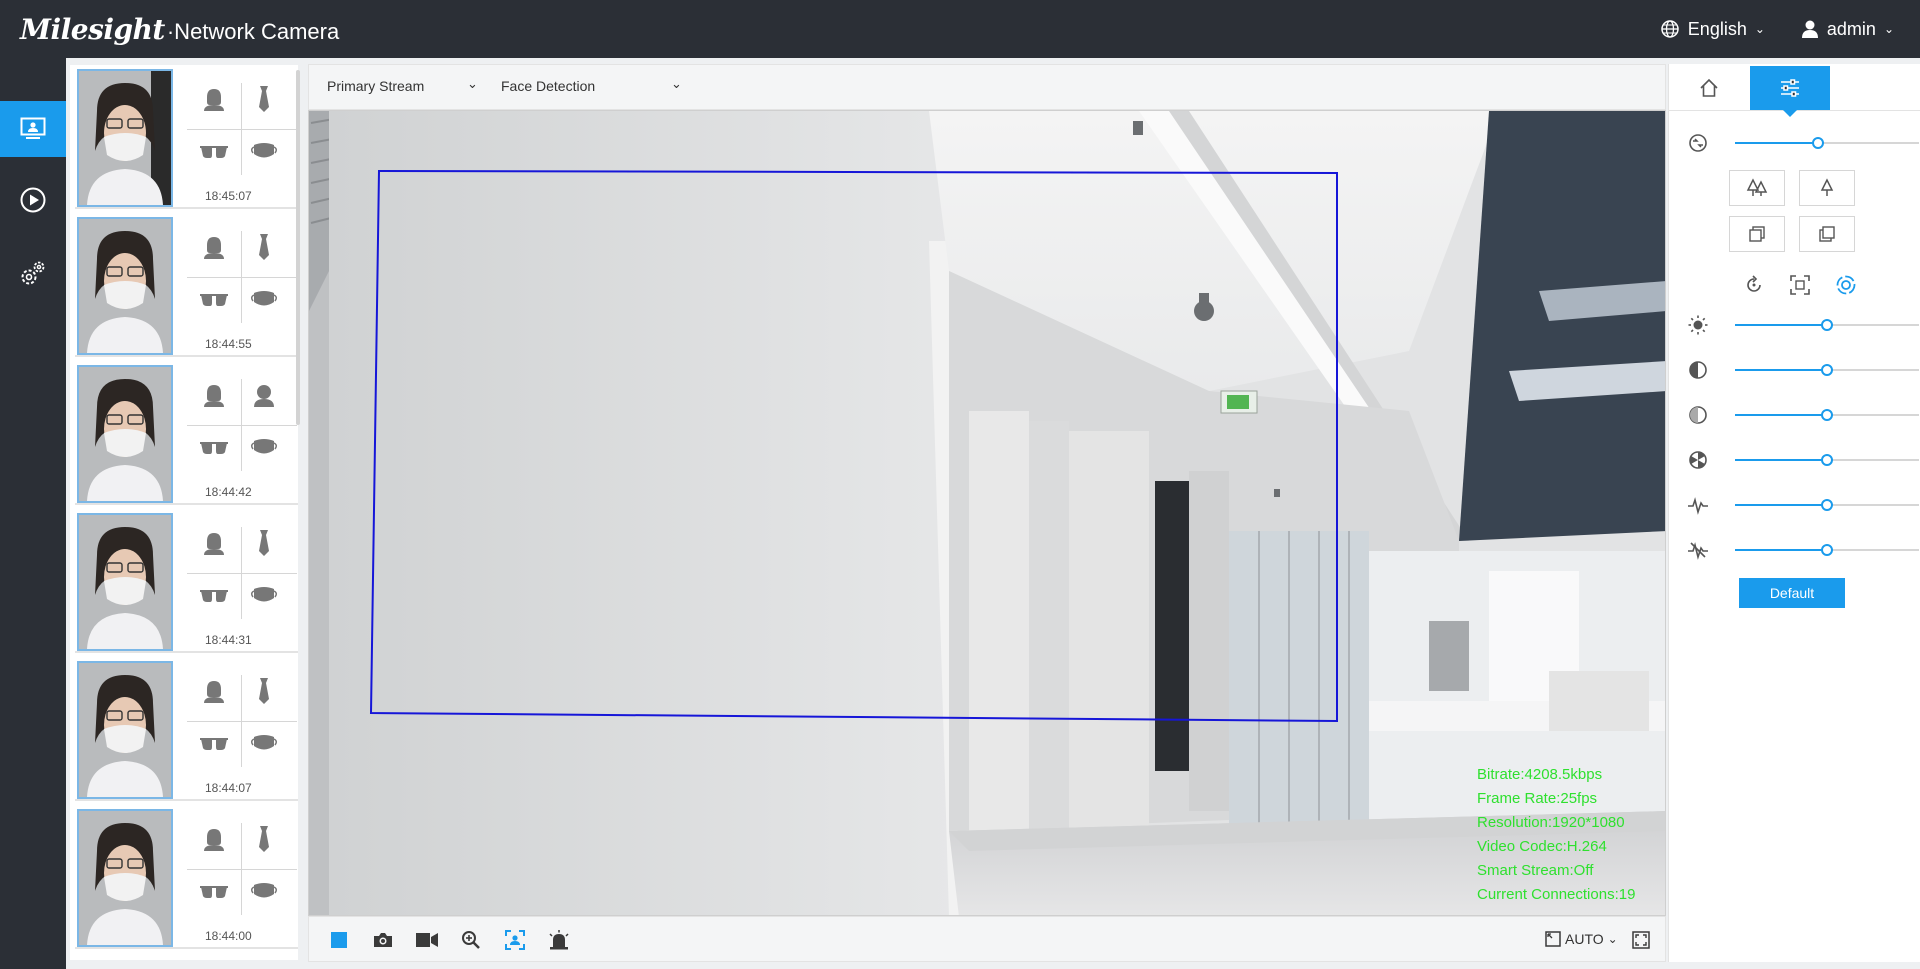 The height and width of the screenshot is (969, 1920). I want to click on noise-slider-fill, so click(1781, 505).